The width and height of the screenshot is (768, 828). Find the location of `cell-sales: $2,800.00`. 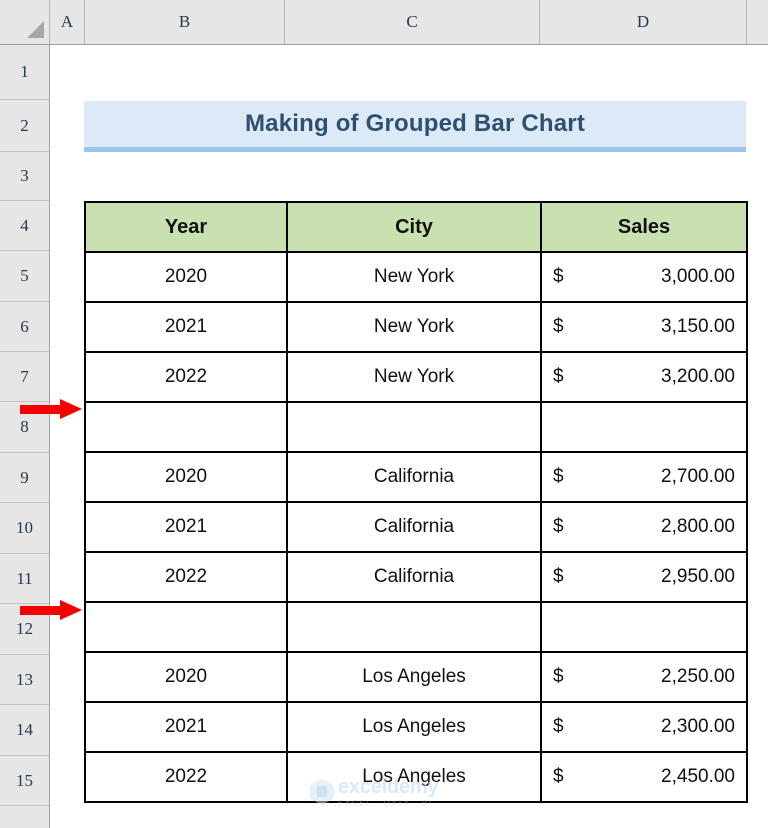

cell-sales: $2,800.00 is located at coordinates (644, 527).